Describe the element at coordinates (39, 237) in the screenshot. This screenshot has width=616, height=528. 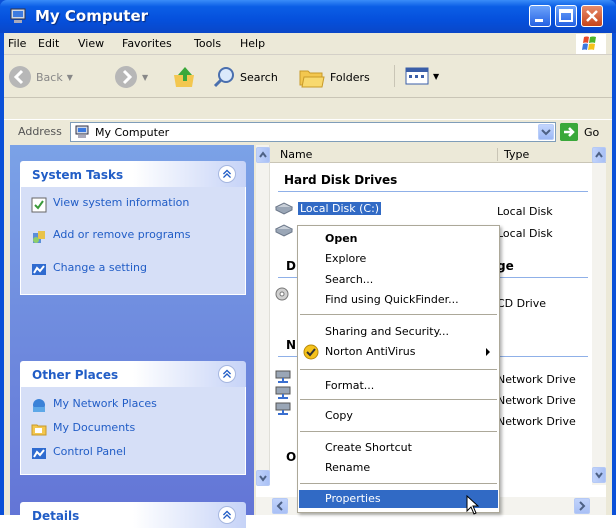
I see `add-remove-programs-icon` at that location.